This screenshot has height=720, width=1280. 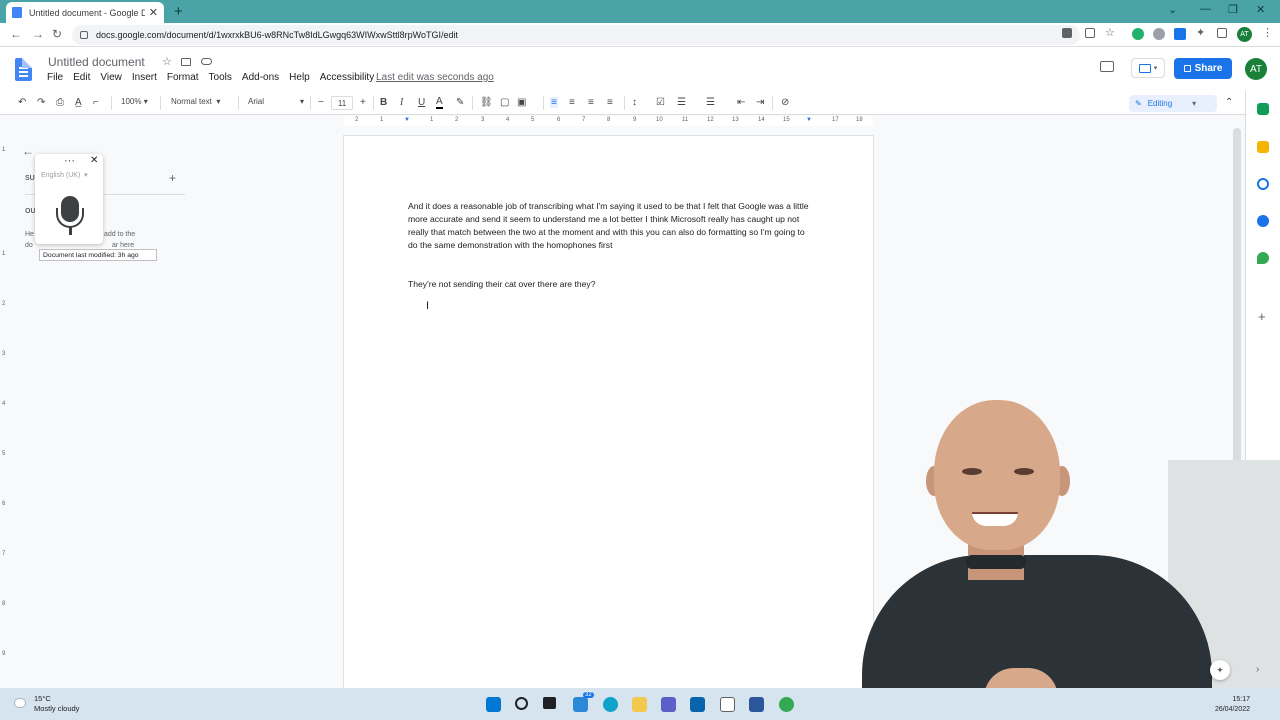 What do you see at coordinates (710, 102) in the screenshot?
I see `numbered-list-icon: ☰` at bounding box center [710, 102].